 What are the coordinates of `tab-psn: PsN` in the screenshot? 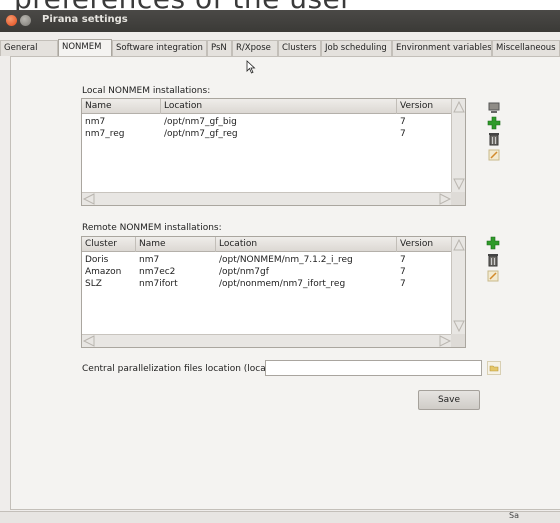 It's located at (219, 48).